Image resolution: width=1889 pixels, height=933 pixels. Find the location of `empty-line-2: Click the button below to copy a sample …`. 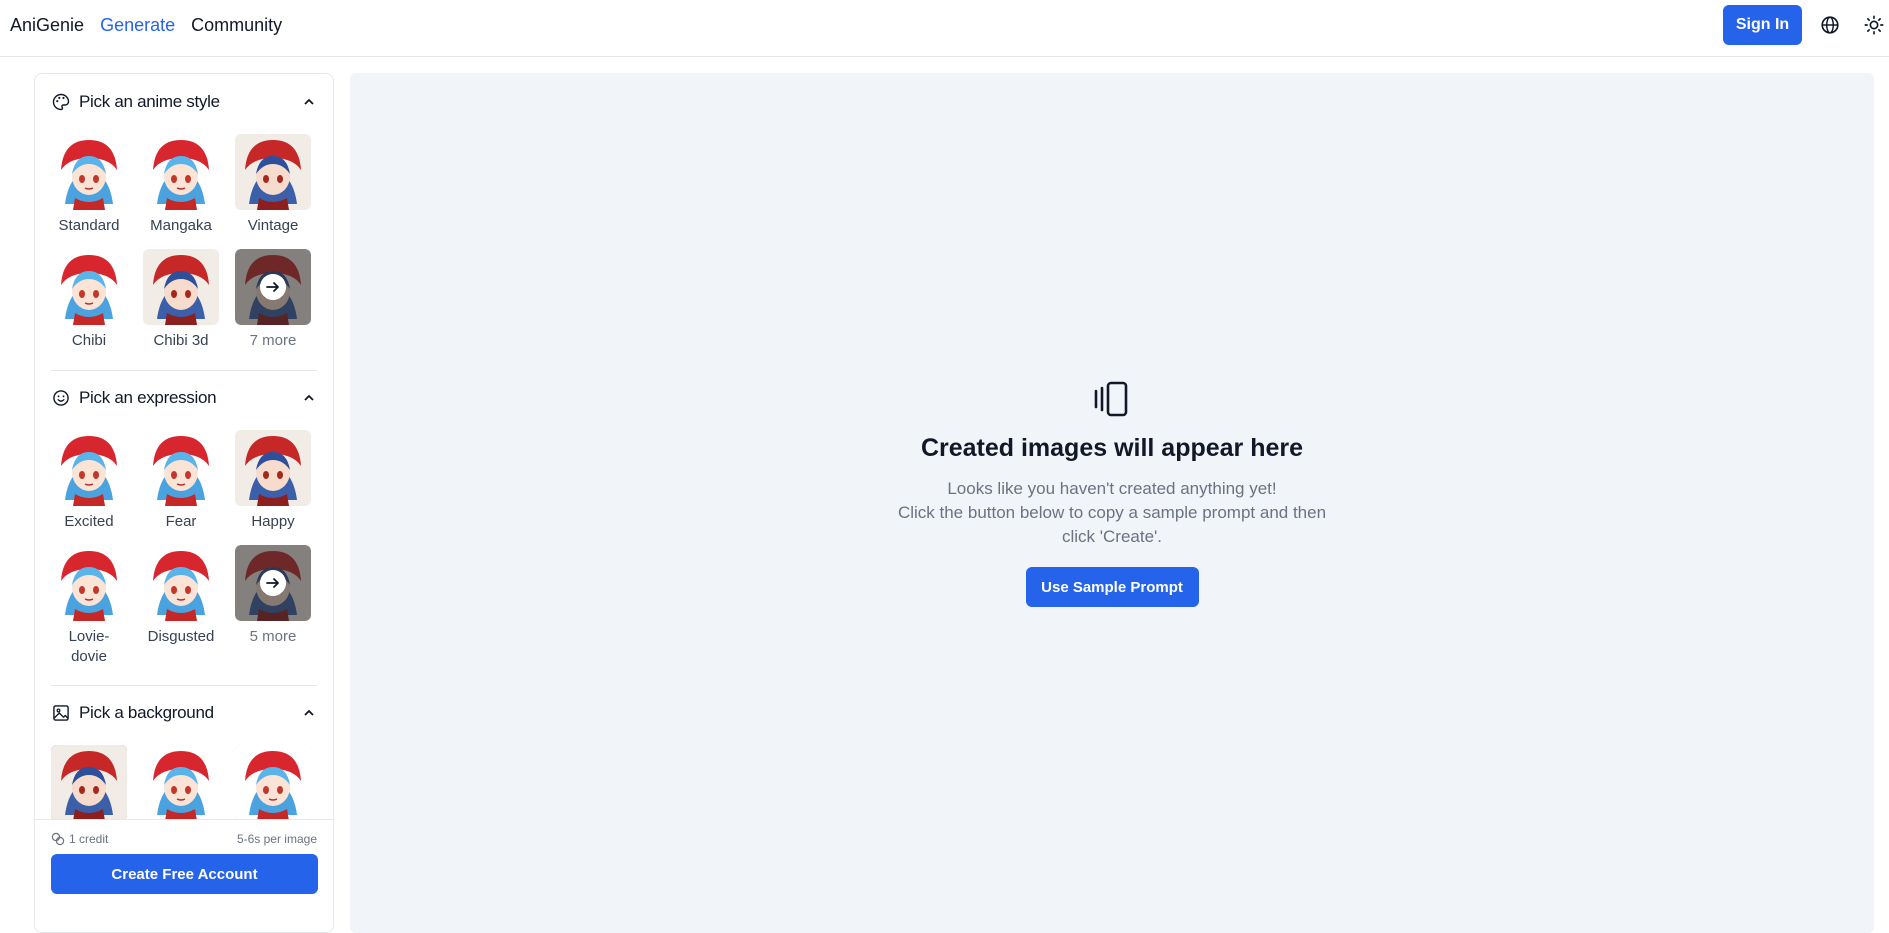

empty-line-2: Click the button below to copy a sample … is located at coordinates (1112, 524).